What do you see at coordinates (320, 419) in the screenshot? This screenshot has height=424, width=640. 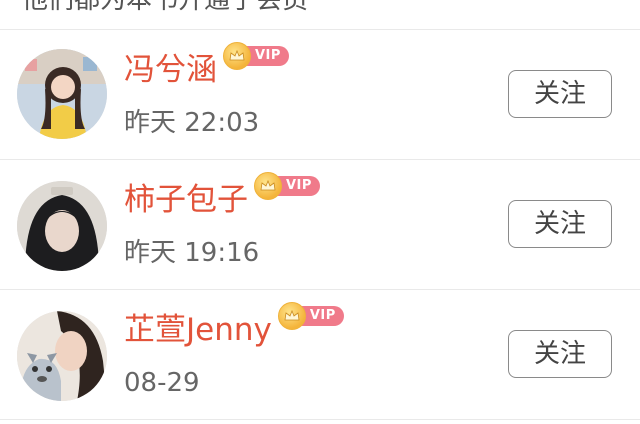 I see `divider` at bounding box center [320, 419].